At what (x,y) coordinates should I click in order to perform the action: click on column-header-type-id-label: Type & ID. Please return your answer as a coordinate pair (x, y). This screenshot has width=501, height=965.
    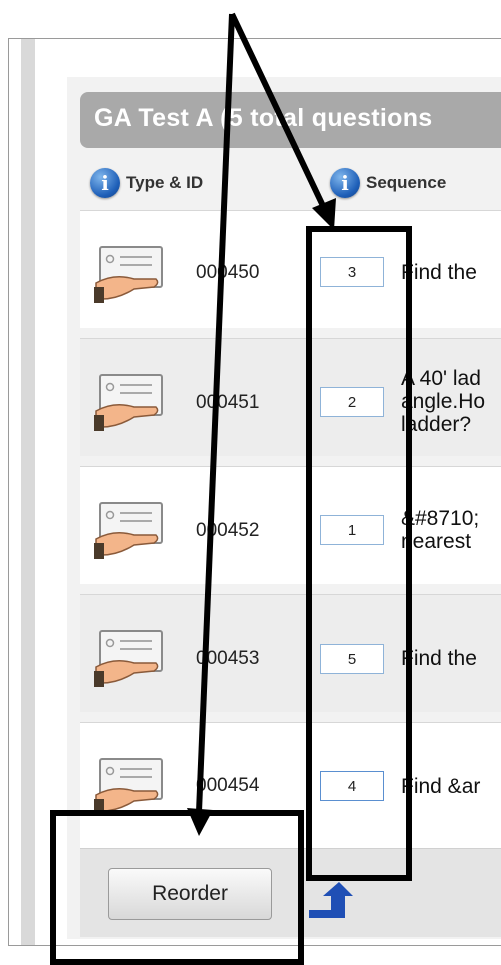
    Looking at the image, I should click on (165, 182).